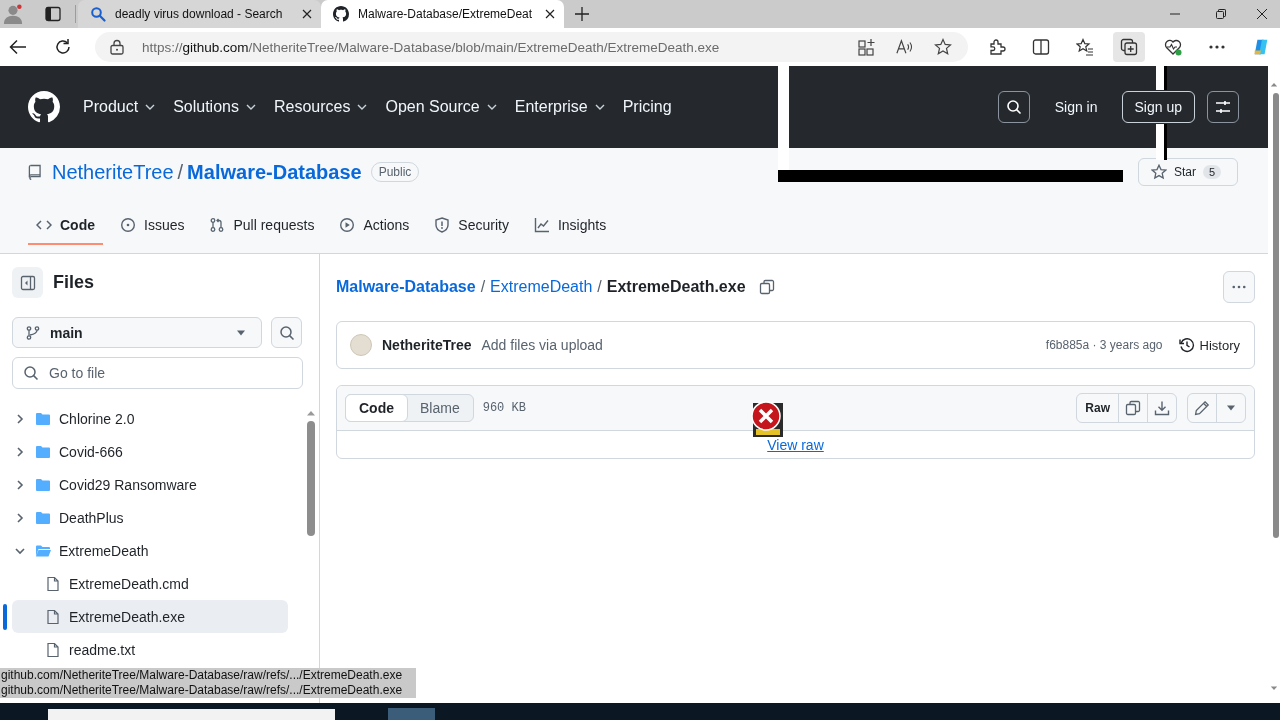  What do you see at coordinates (541, 287) in the screenshot?
I see `breadcrumb-link: ExtremeDeath` at bounding box center [541, 287].